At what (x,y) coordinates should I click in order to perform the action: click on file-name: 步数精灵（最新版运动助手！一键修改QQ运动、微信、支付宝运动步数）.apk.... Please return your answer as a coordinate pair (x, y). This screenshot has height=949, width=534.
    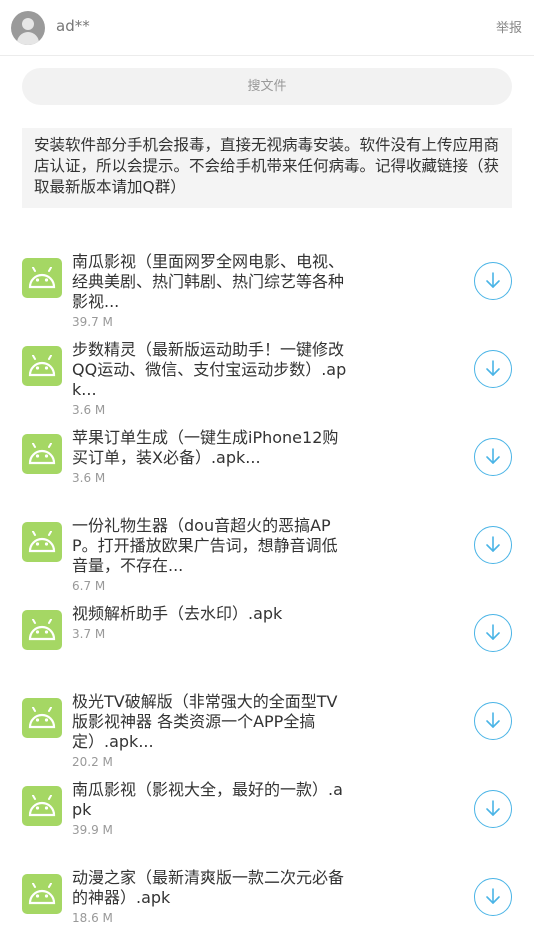
    Looking at the image, I should click on (209, 369).